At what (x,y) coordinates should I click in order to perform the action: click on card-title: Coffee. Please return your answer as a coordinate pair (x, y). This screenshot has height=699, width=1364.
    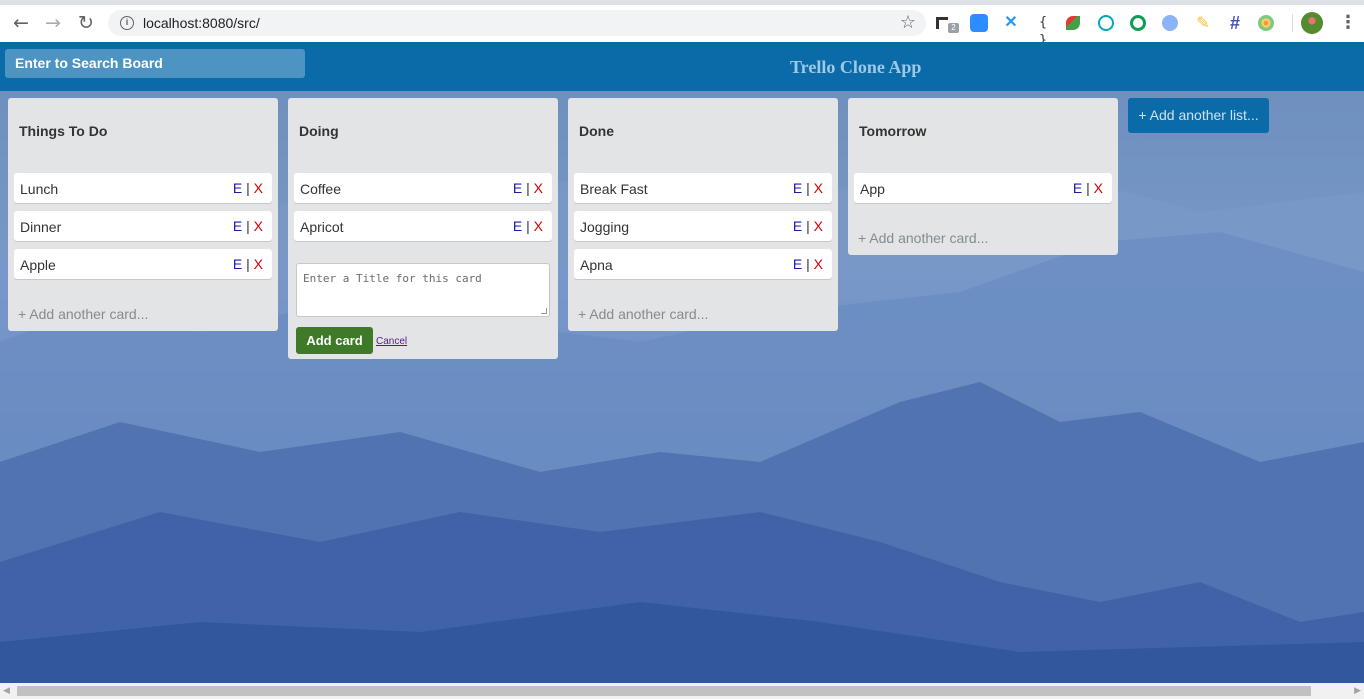
    Looking at the image, I should click on (320, 189).